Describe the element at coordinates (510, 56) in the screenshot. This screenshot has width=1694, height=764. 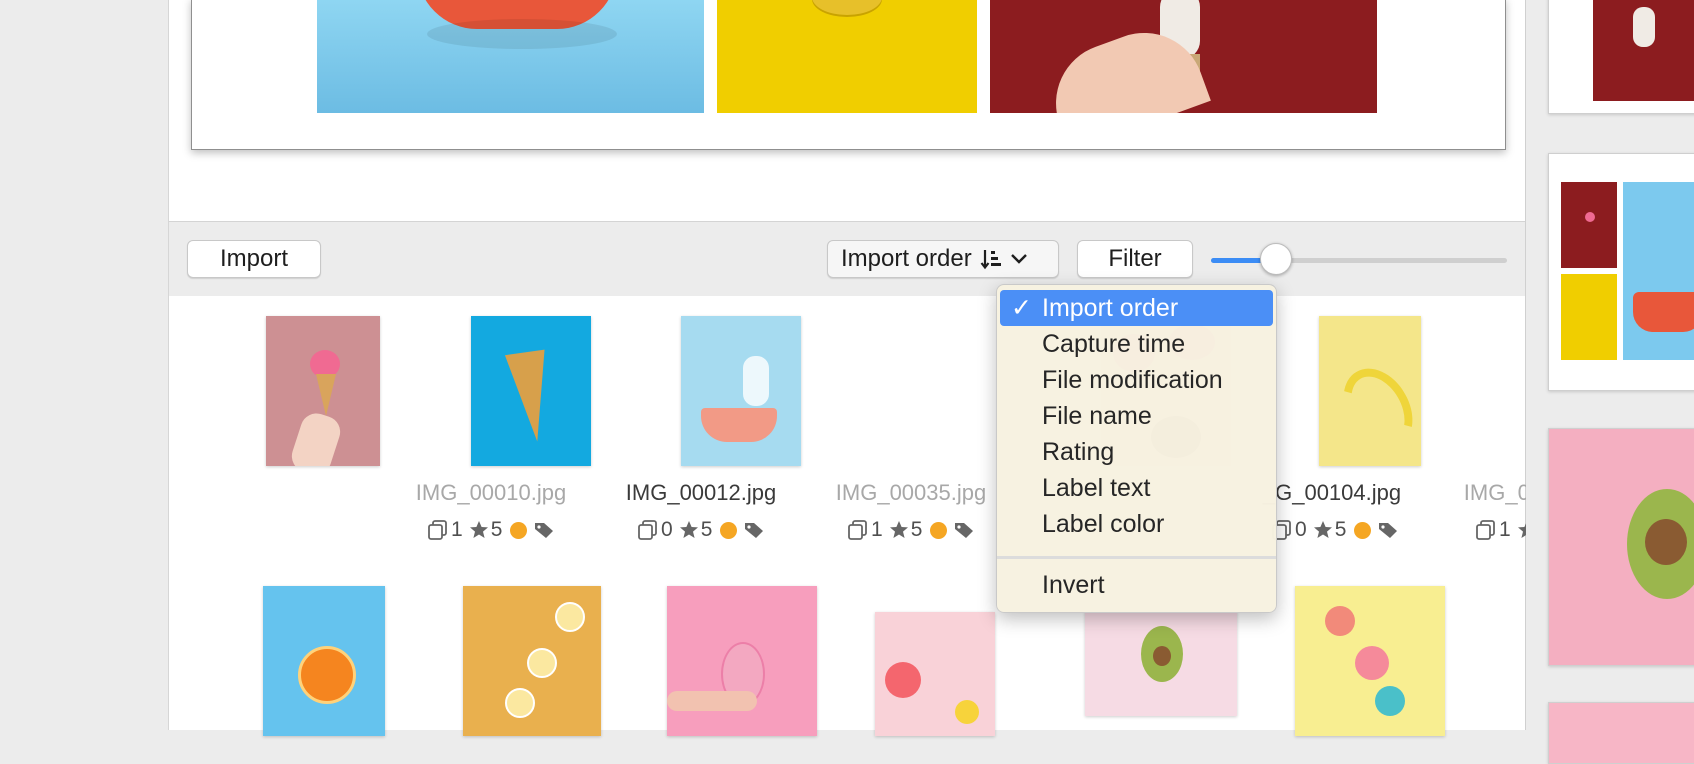
I see `preview-photo-pot` at that location.